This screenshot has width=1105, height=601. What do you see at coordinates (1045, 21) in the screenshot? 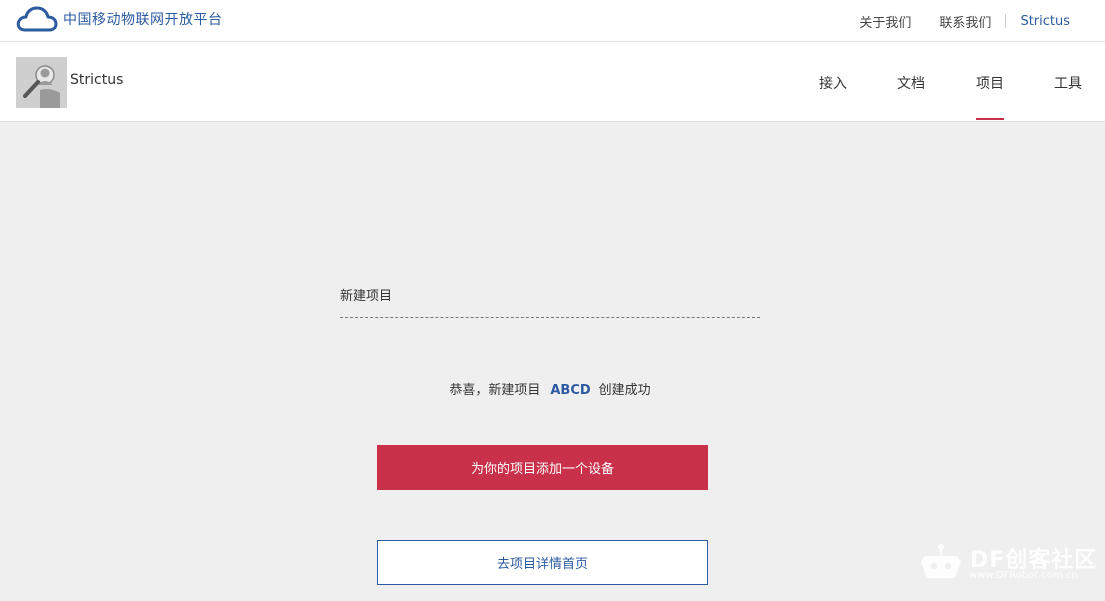
I see `user-link: Strictus` at bounding box center [1045, 21].